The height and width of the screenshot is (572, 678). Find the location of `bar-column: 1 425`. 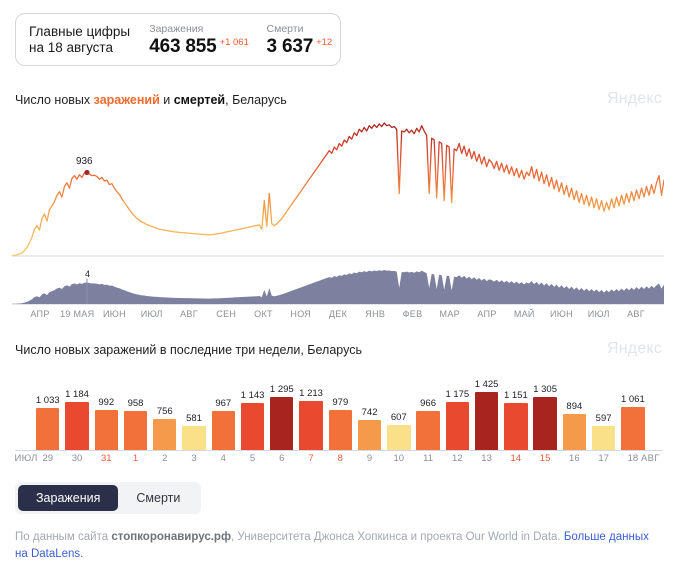

bar-column: 1 425 is located at coordinates (486, 411).